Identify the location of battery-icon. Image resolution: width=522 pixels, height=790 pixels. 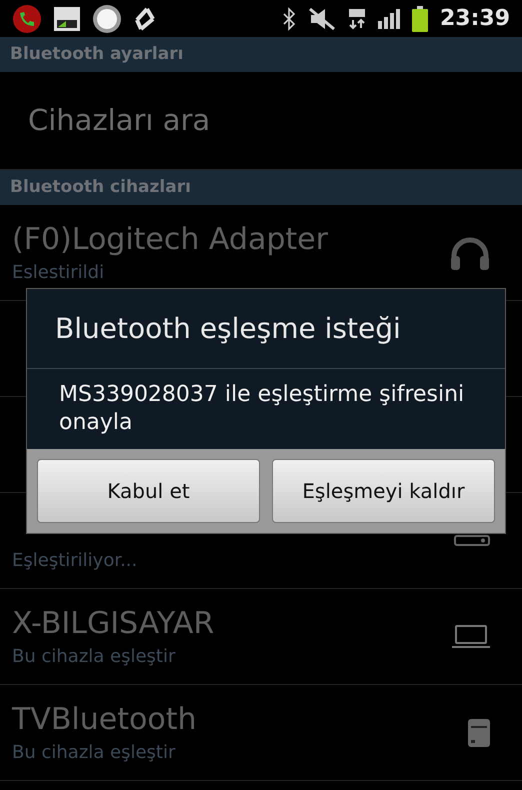
(420, 19).